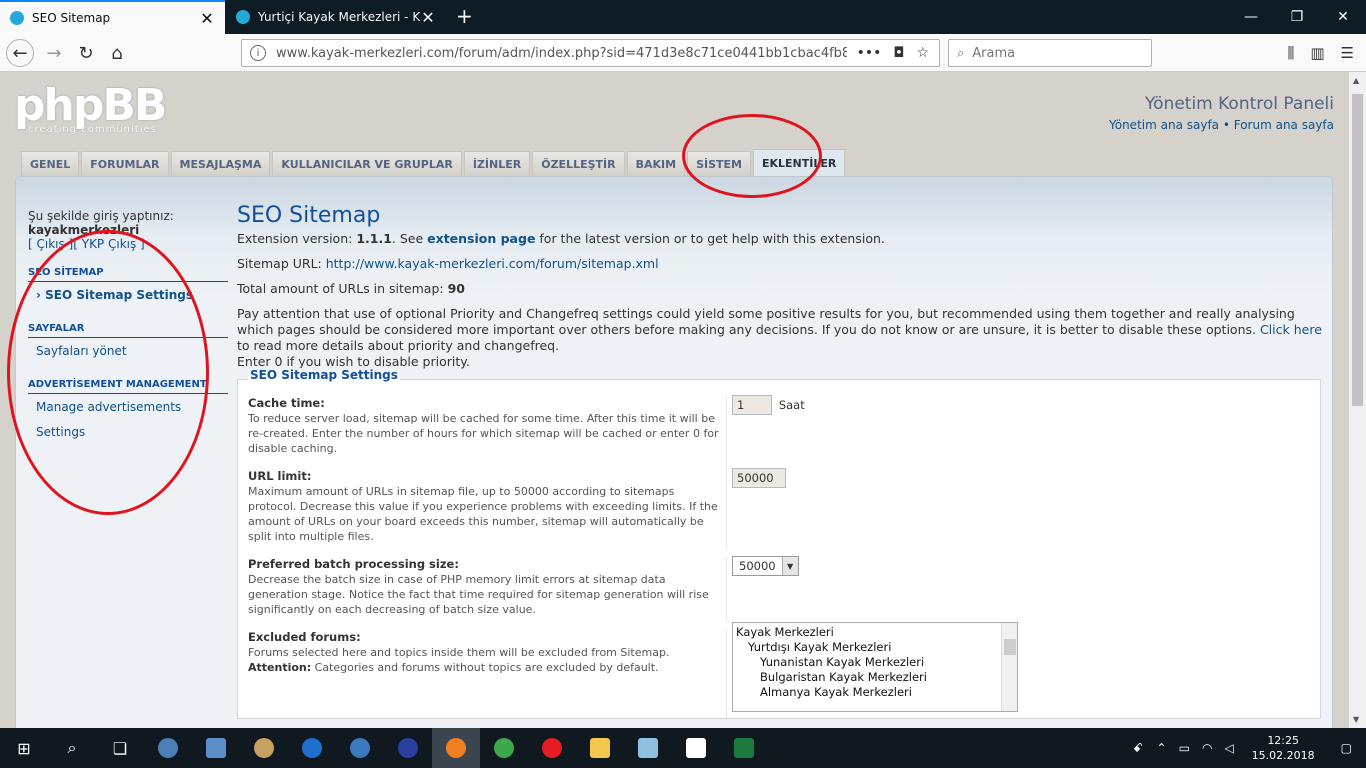 The image size is (1366, 768). What do you see at coordinates (351, 288) in the screenshot?
I see `total-urls: Total amount of URLs in sitemap: 90` at bounding box center [351, 288].